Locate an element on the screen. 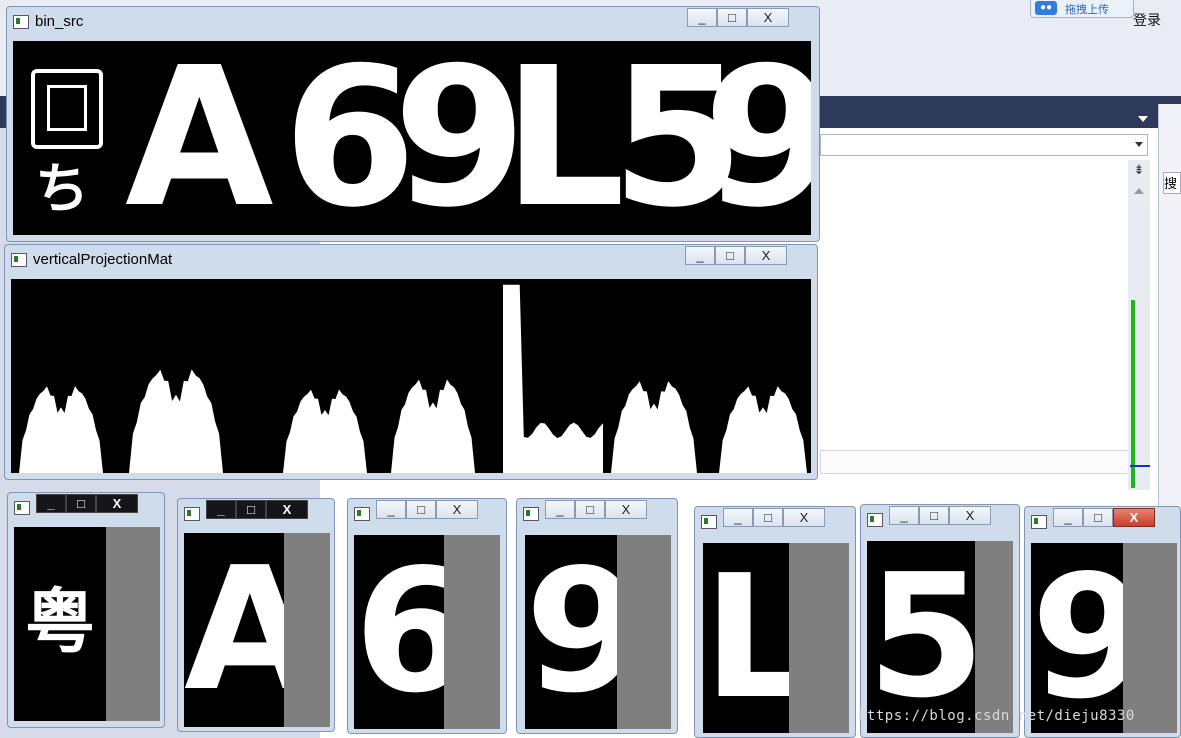 The height and width of the screenshot is (738, 1181). segment-window-6: _ □ X 9 is located at coordinates (1102, 622).